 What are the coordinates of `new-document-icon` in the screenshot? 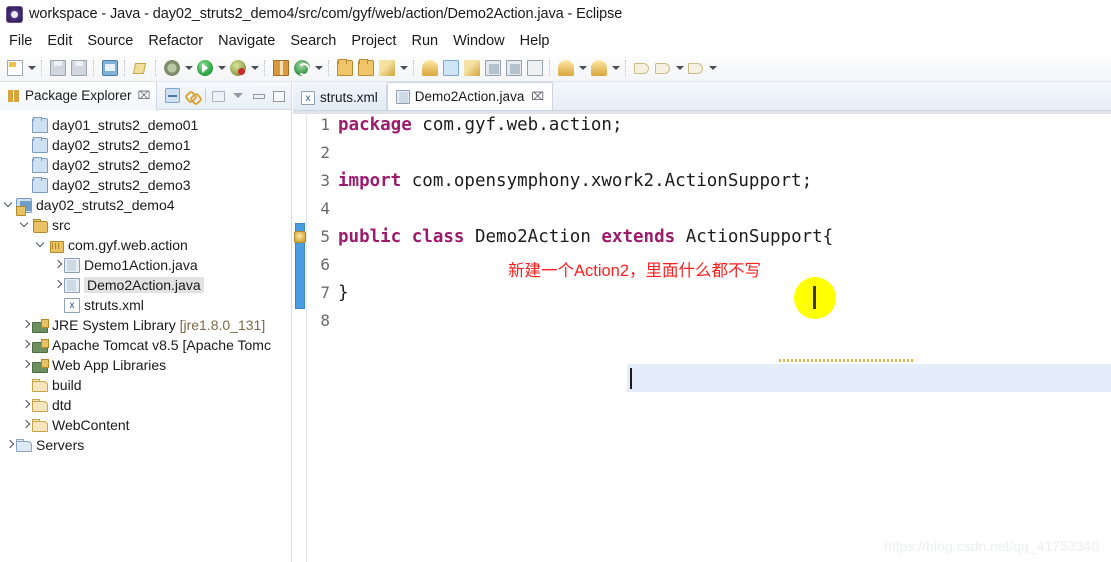 It's located at (15, 68).